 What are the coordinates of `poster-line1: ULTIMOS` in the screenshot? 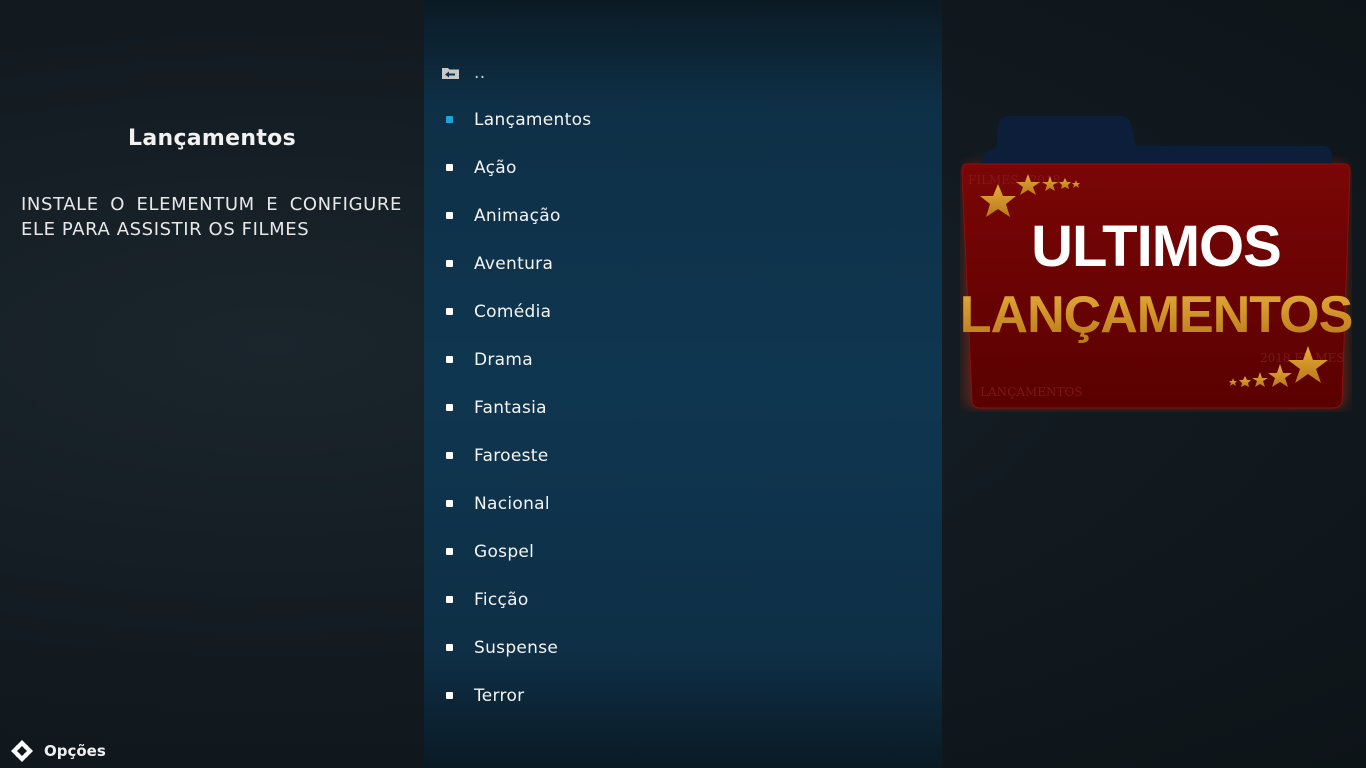 It's located at (1156, 246).